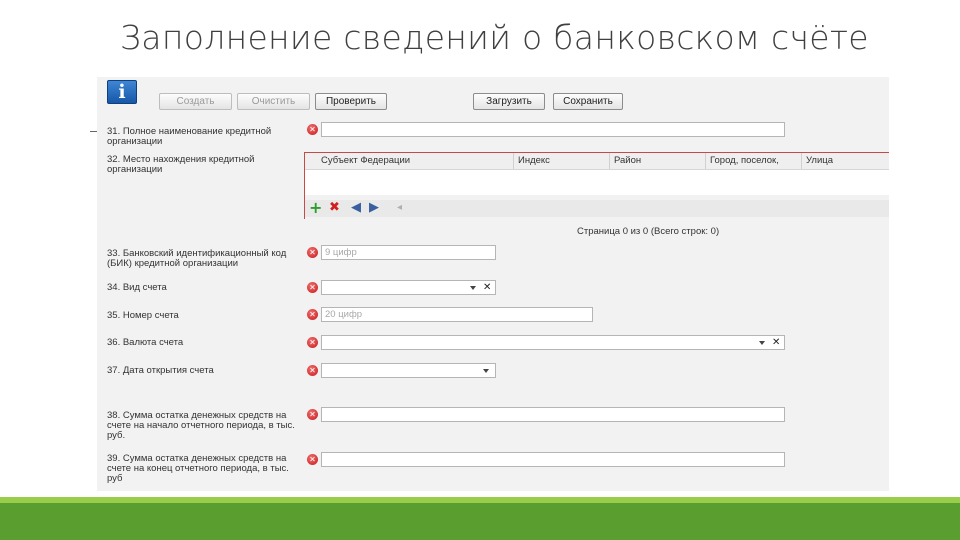  What do you see at coordinates (160, 370) in the screenshot?
I see `field-37-label: 37. Дата открытия счета` at bounding box center [160, 370].